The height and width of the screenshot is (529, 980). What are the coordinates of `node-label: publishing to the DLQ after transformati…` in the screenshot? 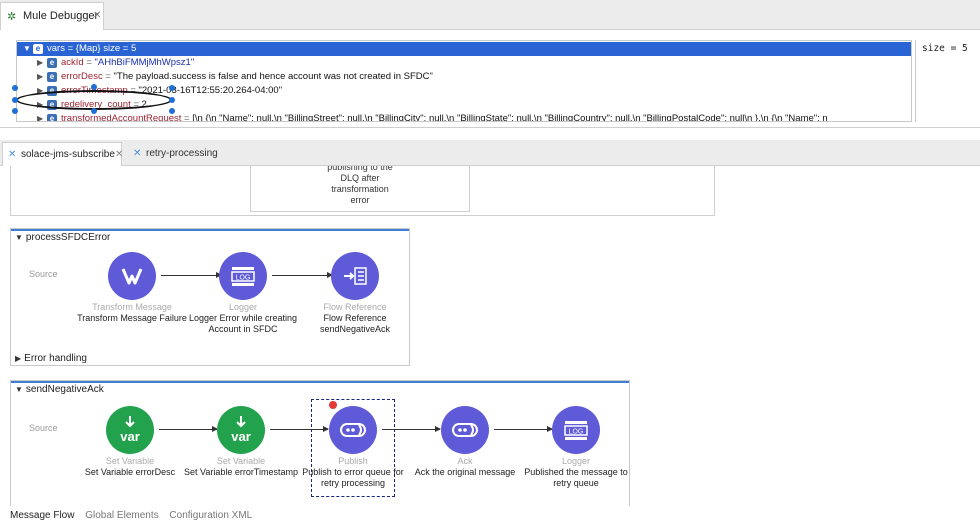 It's located at (360, 185).